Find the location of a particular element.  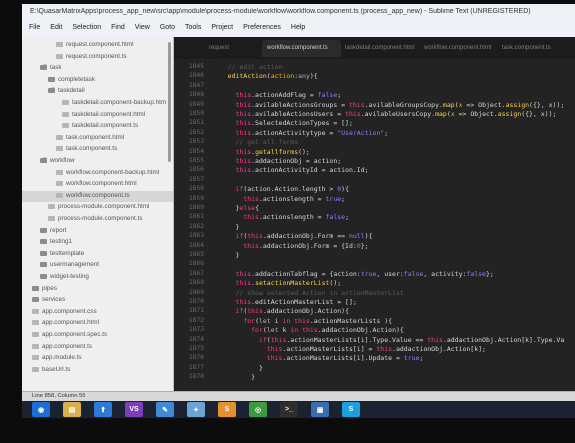

sidebar-item-taskdetail-component-html: taskdetail.component.html is located at coordinates (97, 115).